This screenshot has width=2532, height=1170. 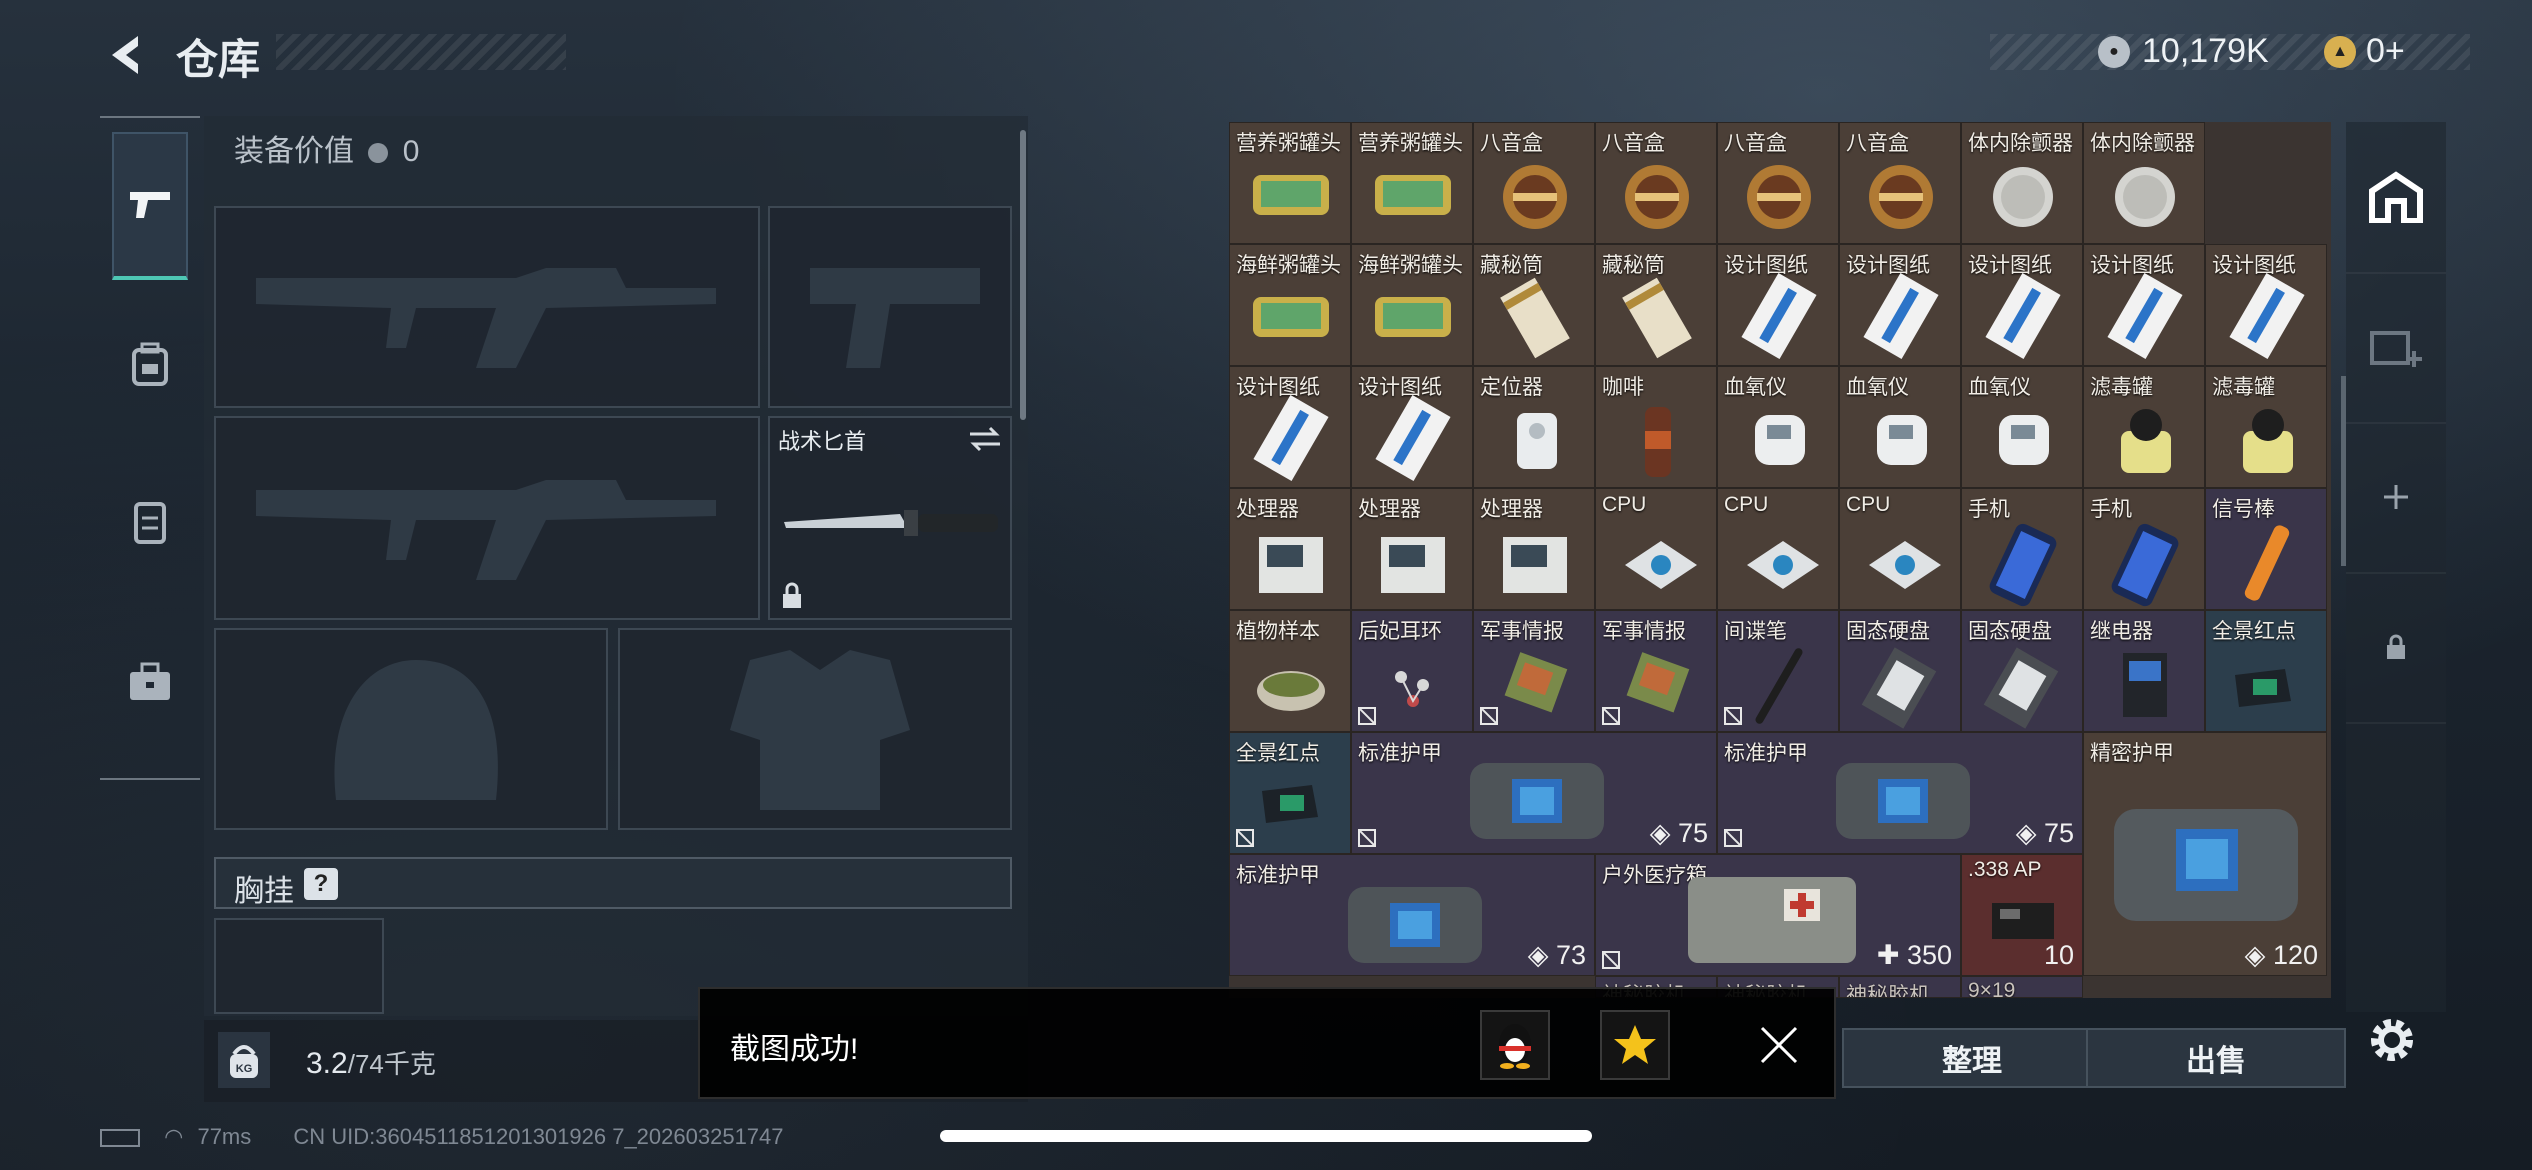 What do you see at coordinates (299, 966) in the screenshot?
I see `chest-rig-slot` at bounding box center [299, 966].